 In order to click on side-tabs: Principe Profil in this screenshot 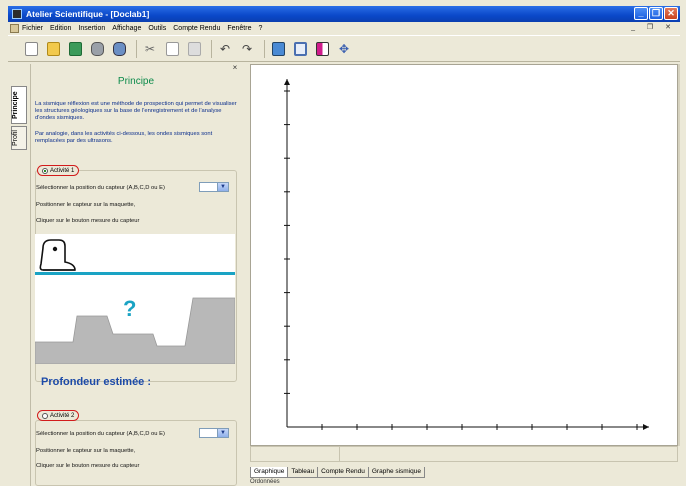, I will do `click(19, 274)`.